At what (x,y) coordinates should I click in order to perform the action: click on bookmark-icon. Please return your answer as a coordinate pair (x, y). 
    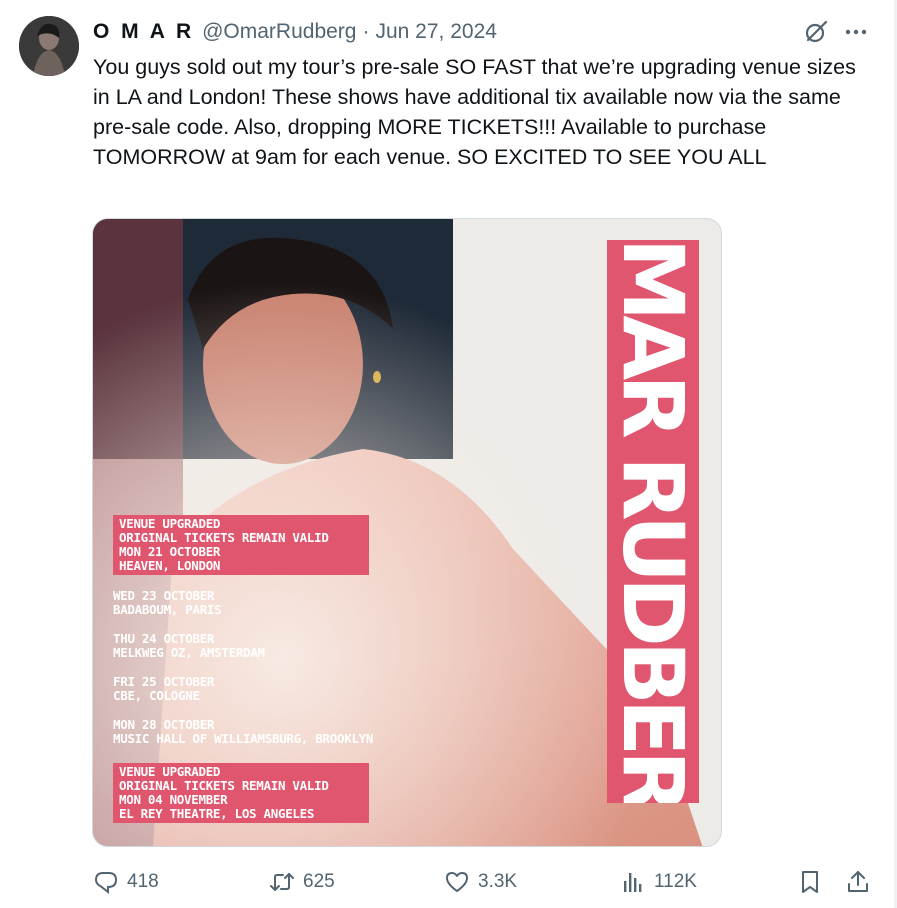
    Looking at the image, I should click on (810, 882).